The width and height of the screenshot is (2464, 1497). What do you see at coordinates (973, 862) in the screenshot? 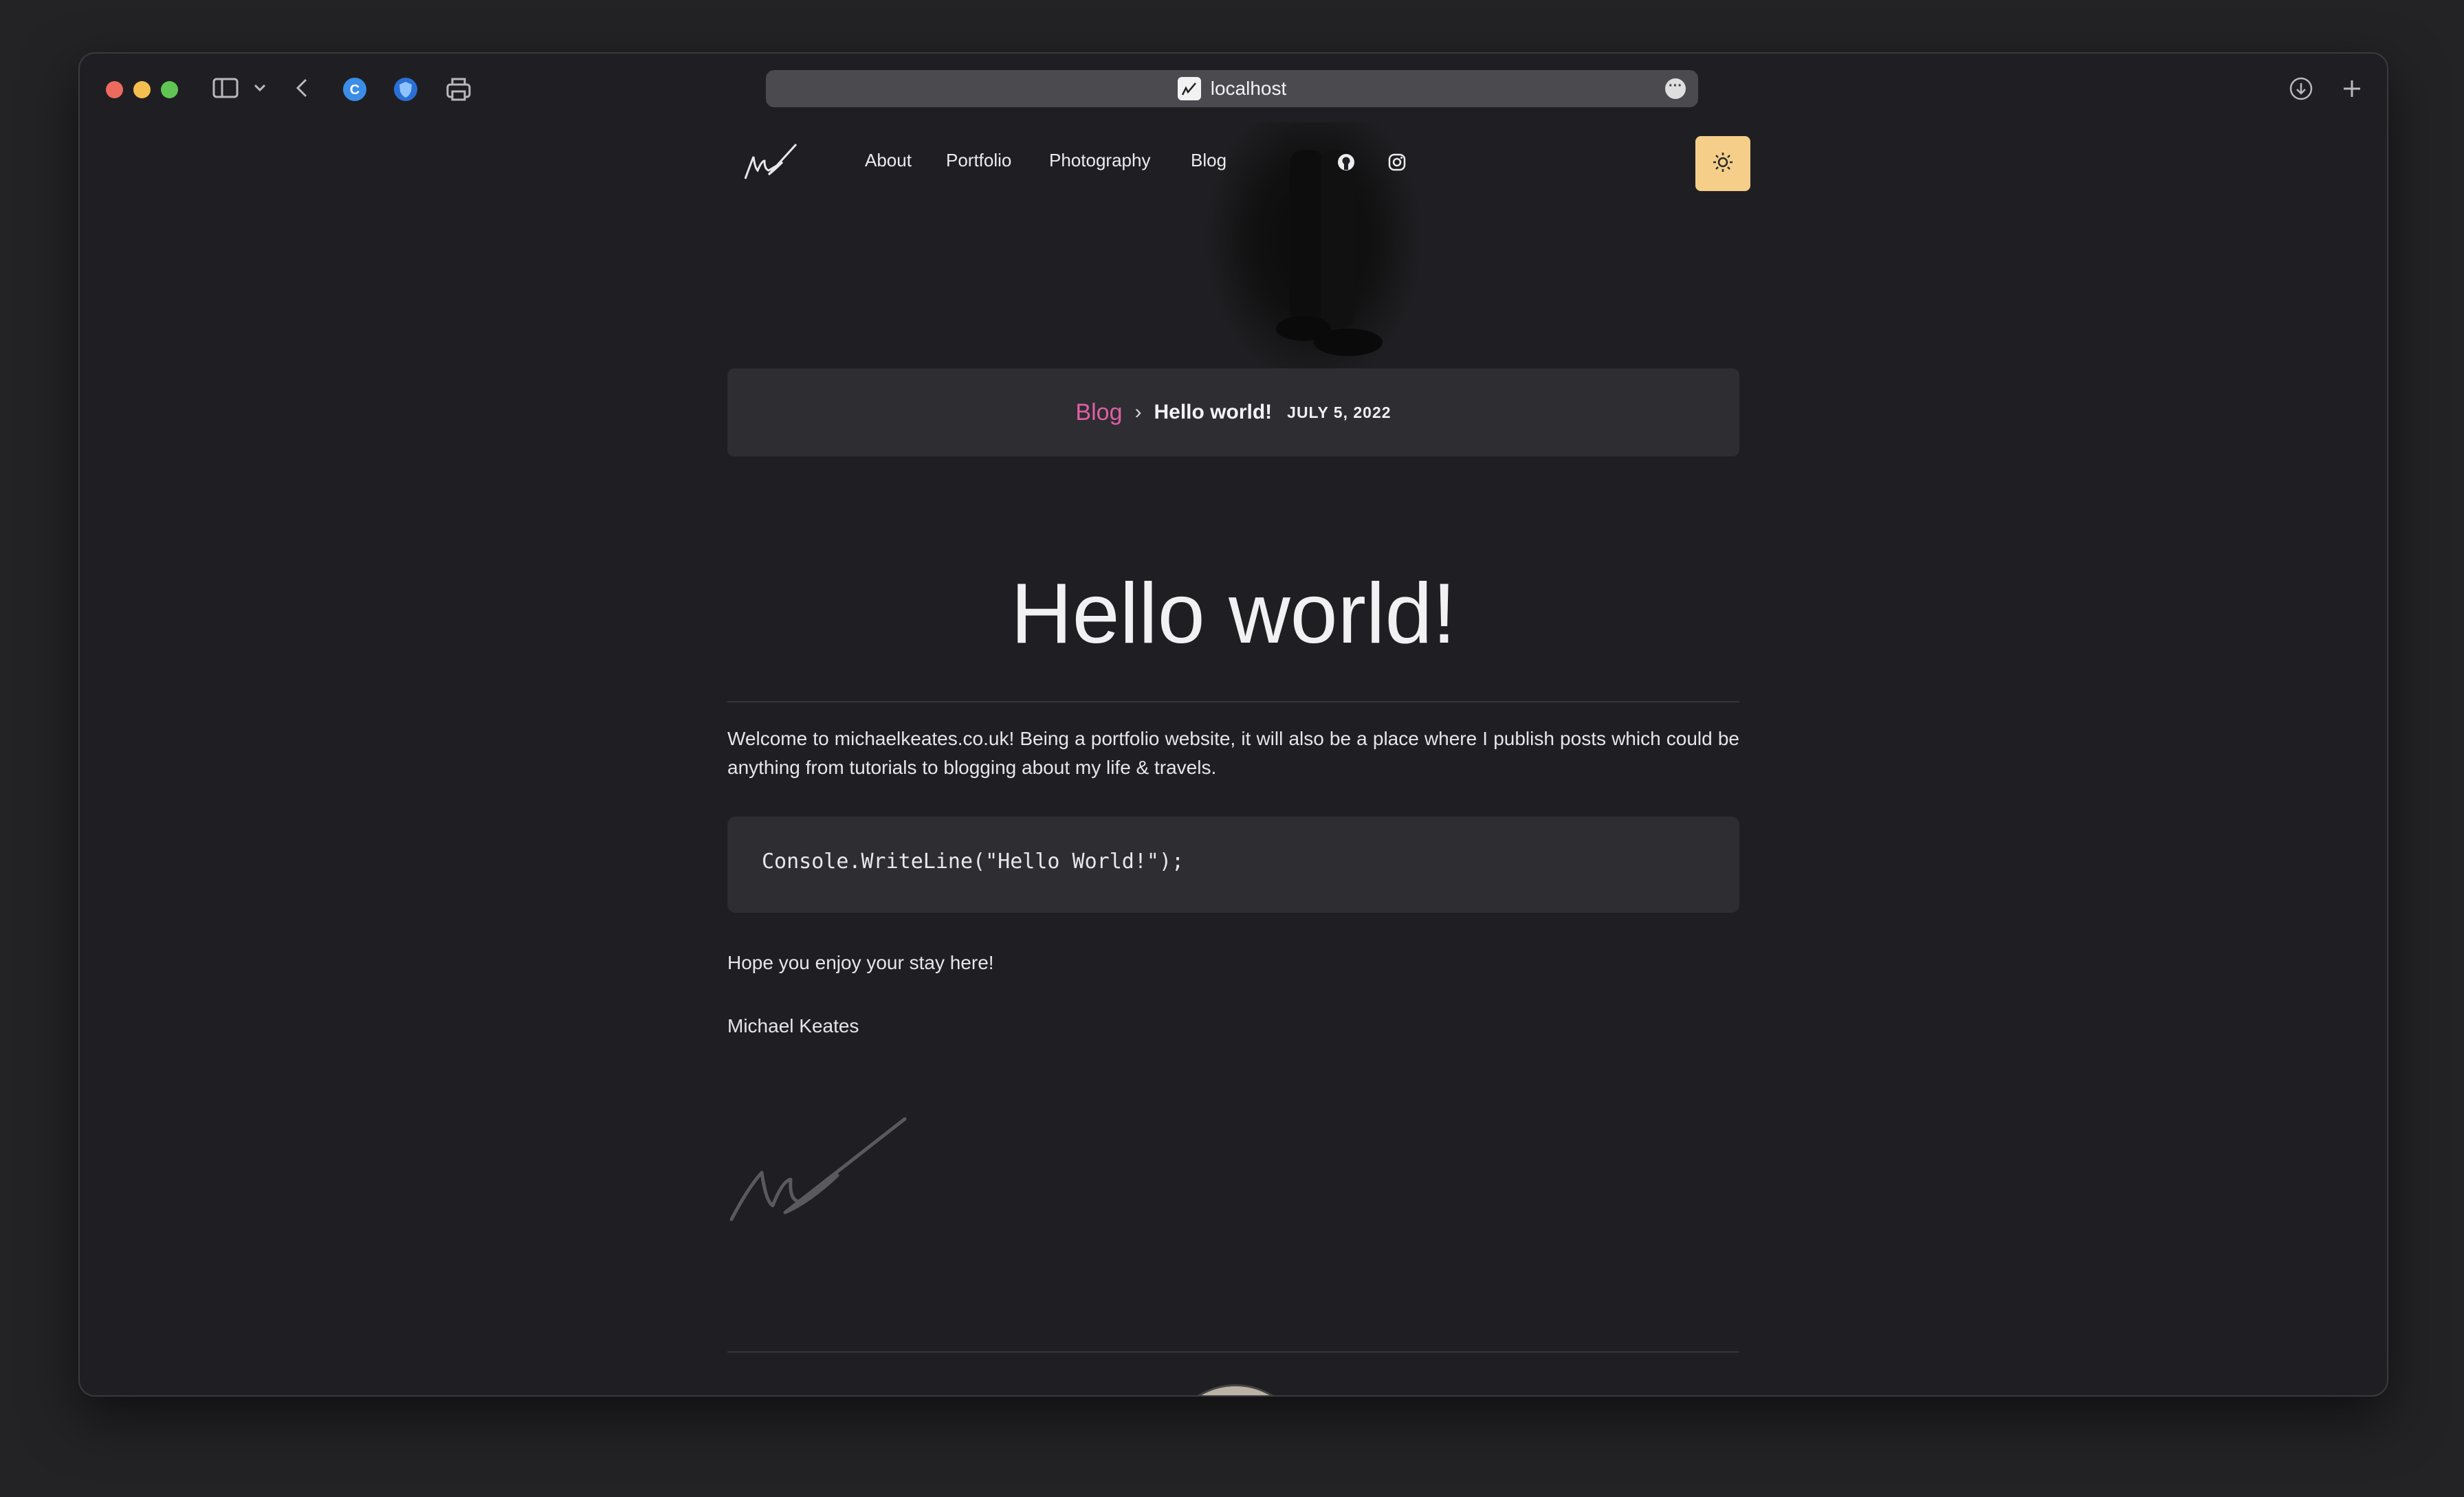
I see `code-line: Console.WriteLine("Hello World!");` at bounding box center [973, 862].